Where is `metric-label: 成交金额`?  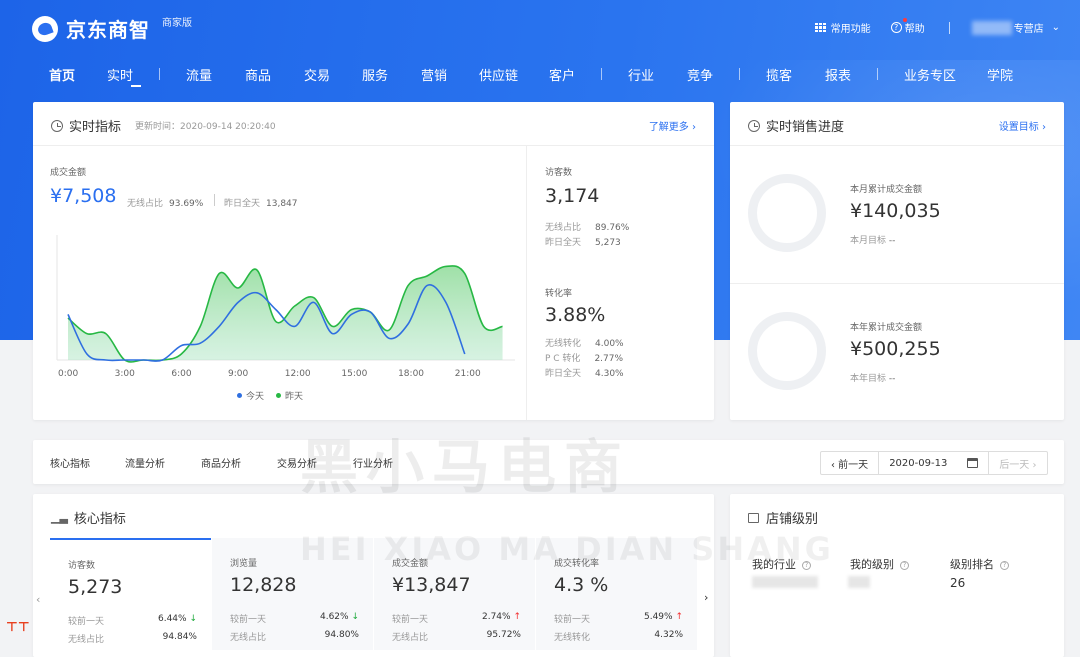 metric-label: 成交金额 is located at coordinates (410, 564).